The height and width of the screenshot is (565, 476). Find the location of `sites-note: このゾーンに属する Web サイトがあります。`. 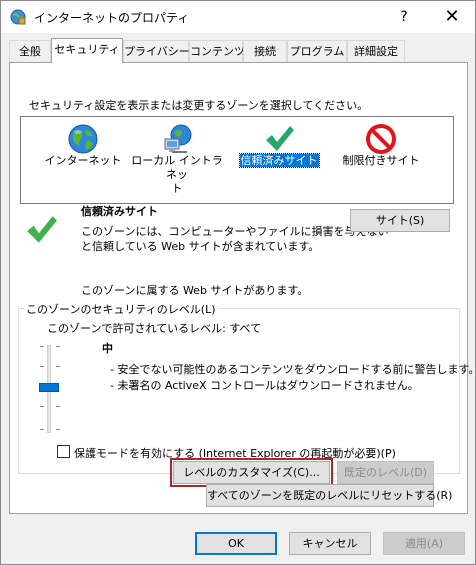

sites-note: このゾーンに属する Web サイトがあります。 is located at coordinates (195, 290).